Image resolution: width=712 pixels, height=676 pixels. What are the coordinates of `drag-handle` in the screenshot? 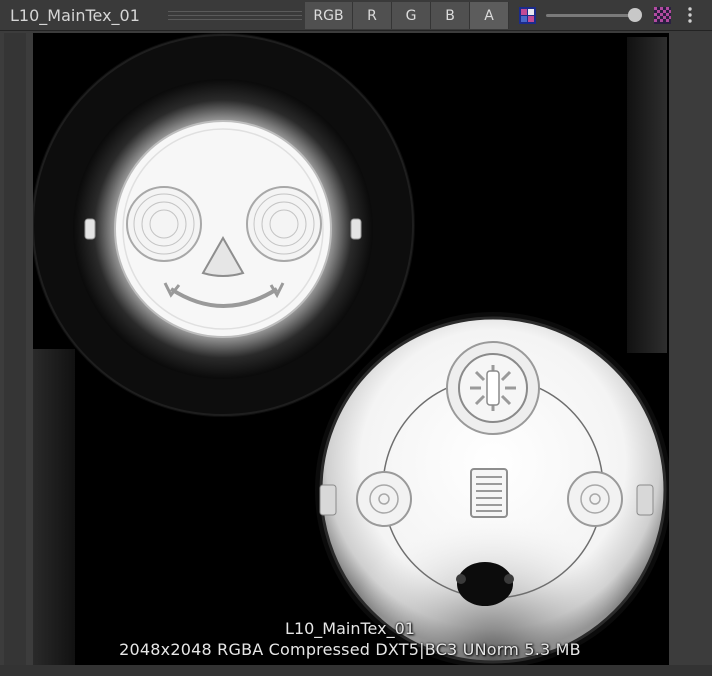 It's located at (235, 15).